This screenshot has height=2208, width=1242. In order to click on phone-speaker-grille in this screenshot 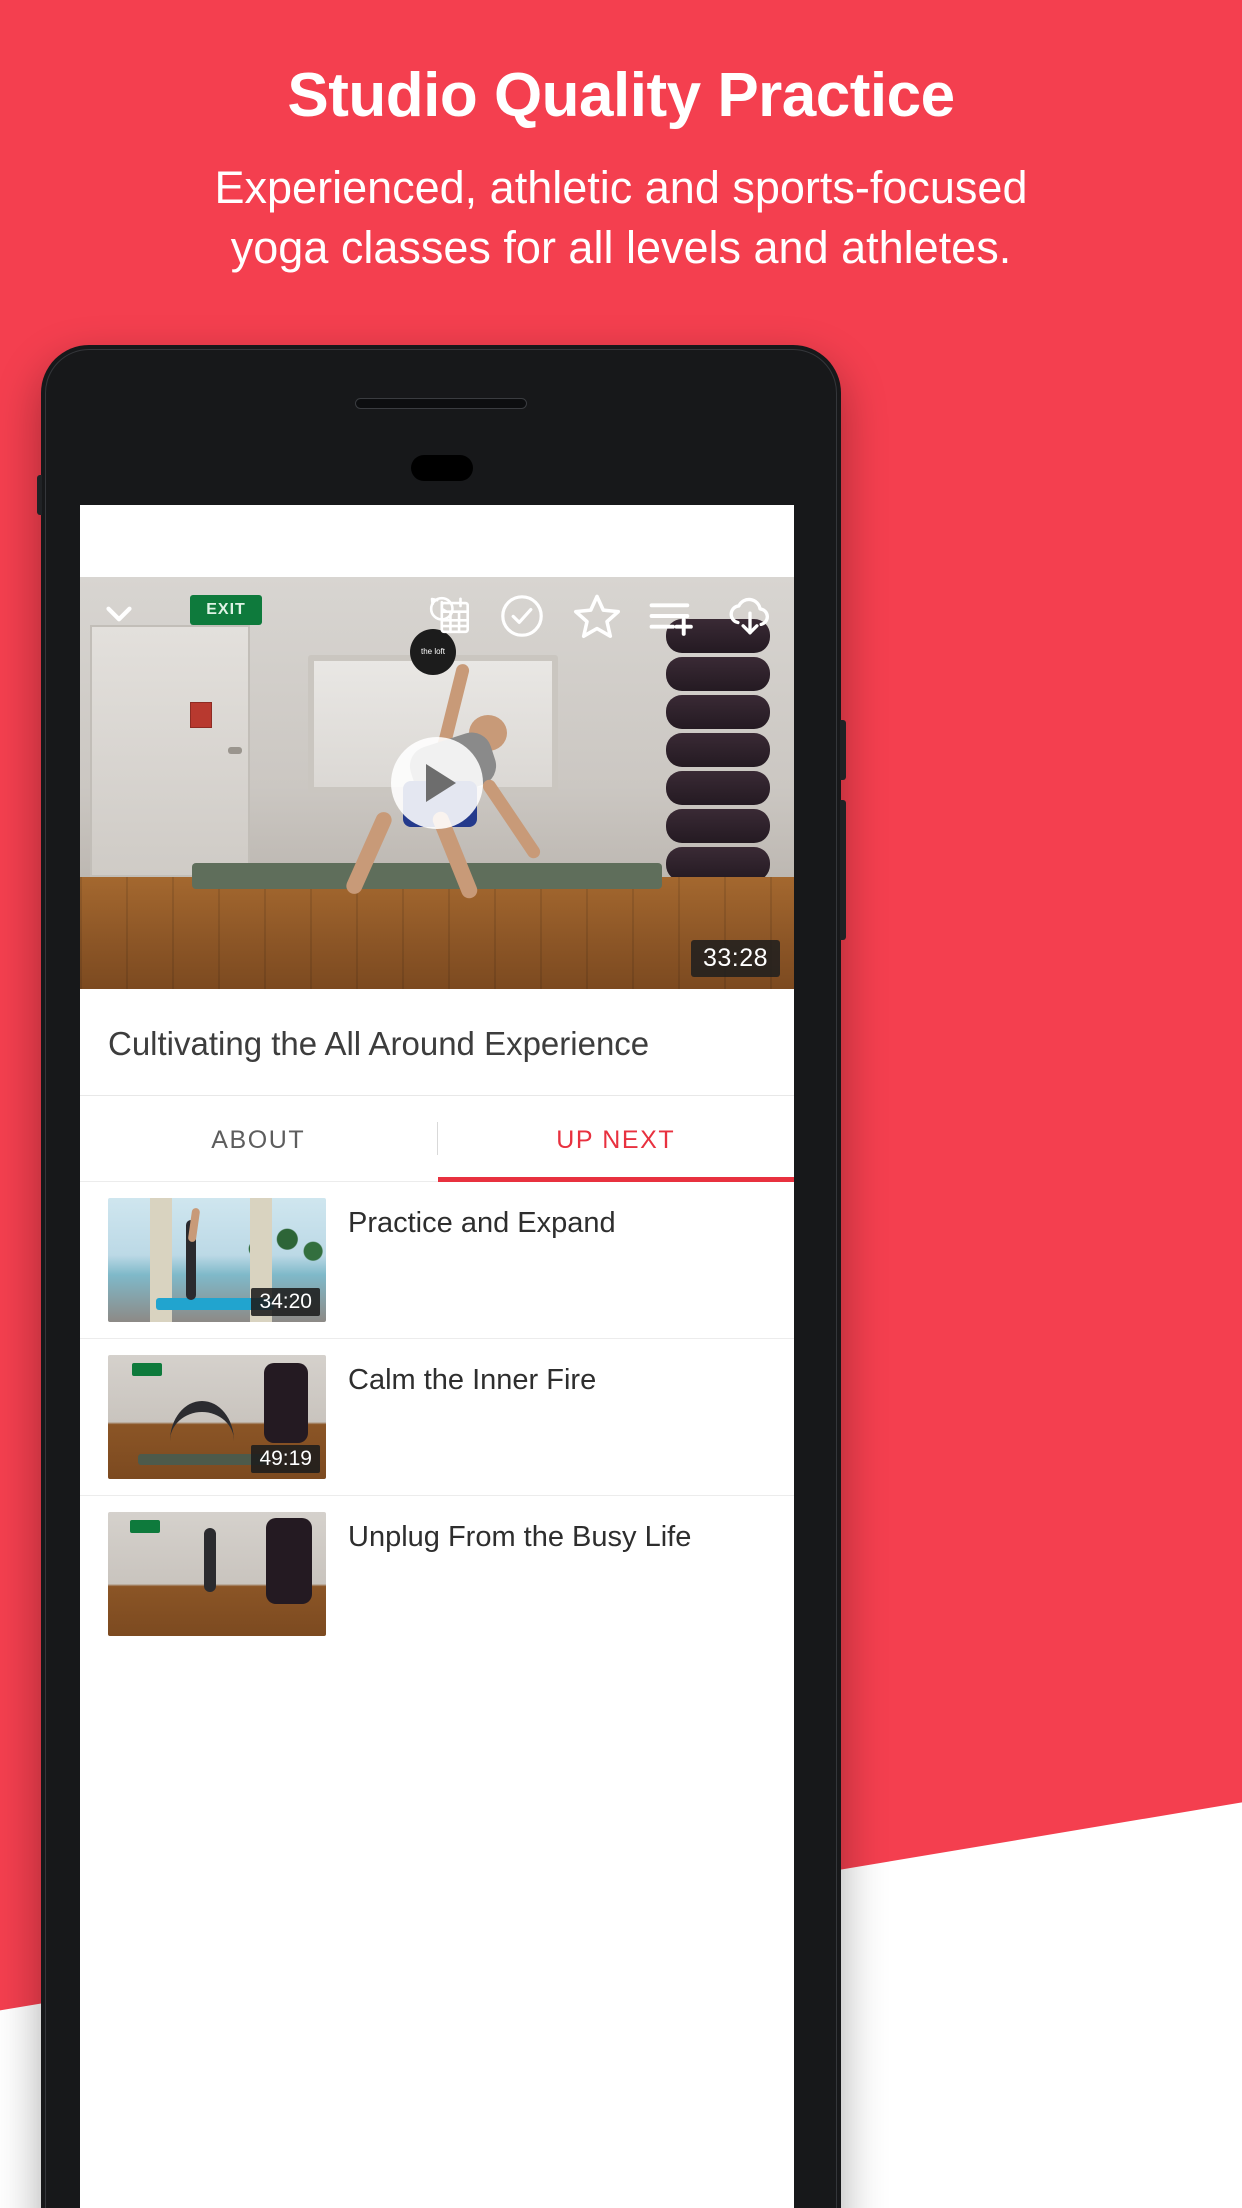, I will do `click(441, 403)`.